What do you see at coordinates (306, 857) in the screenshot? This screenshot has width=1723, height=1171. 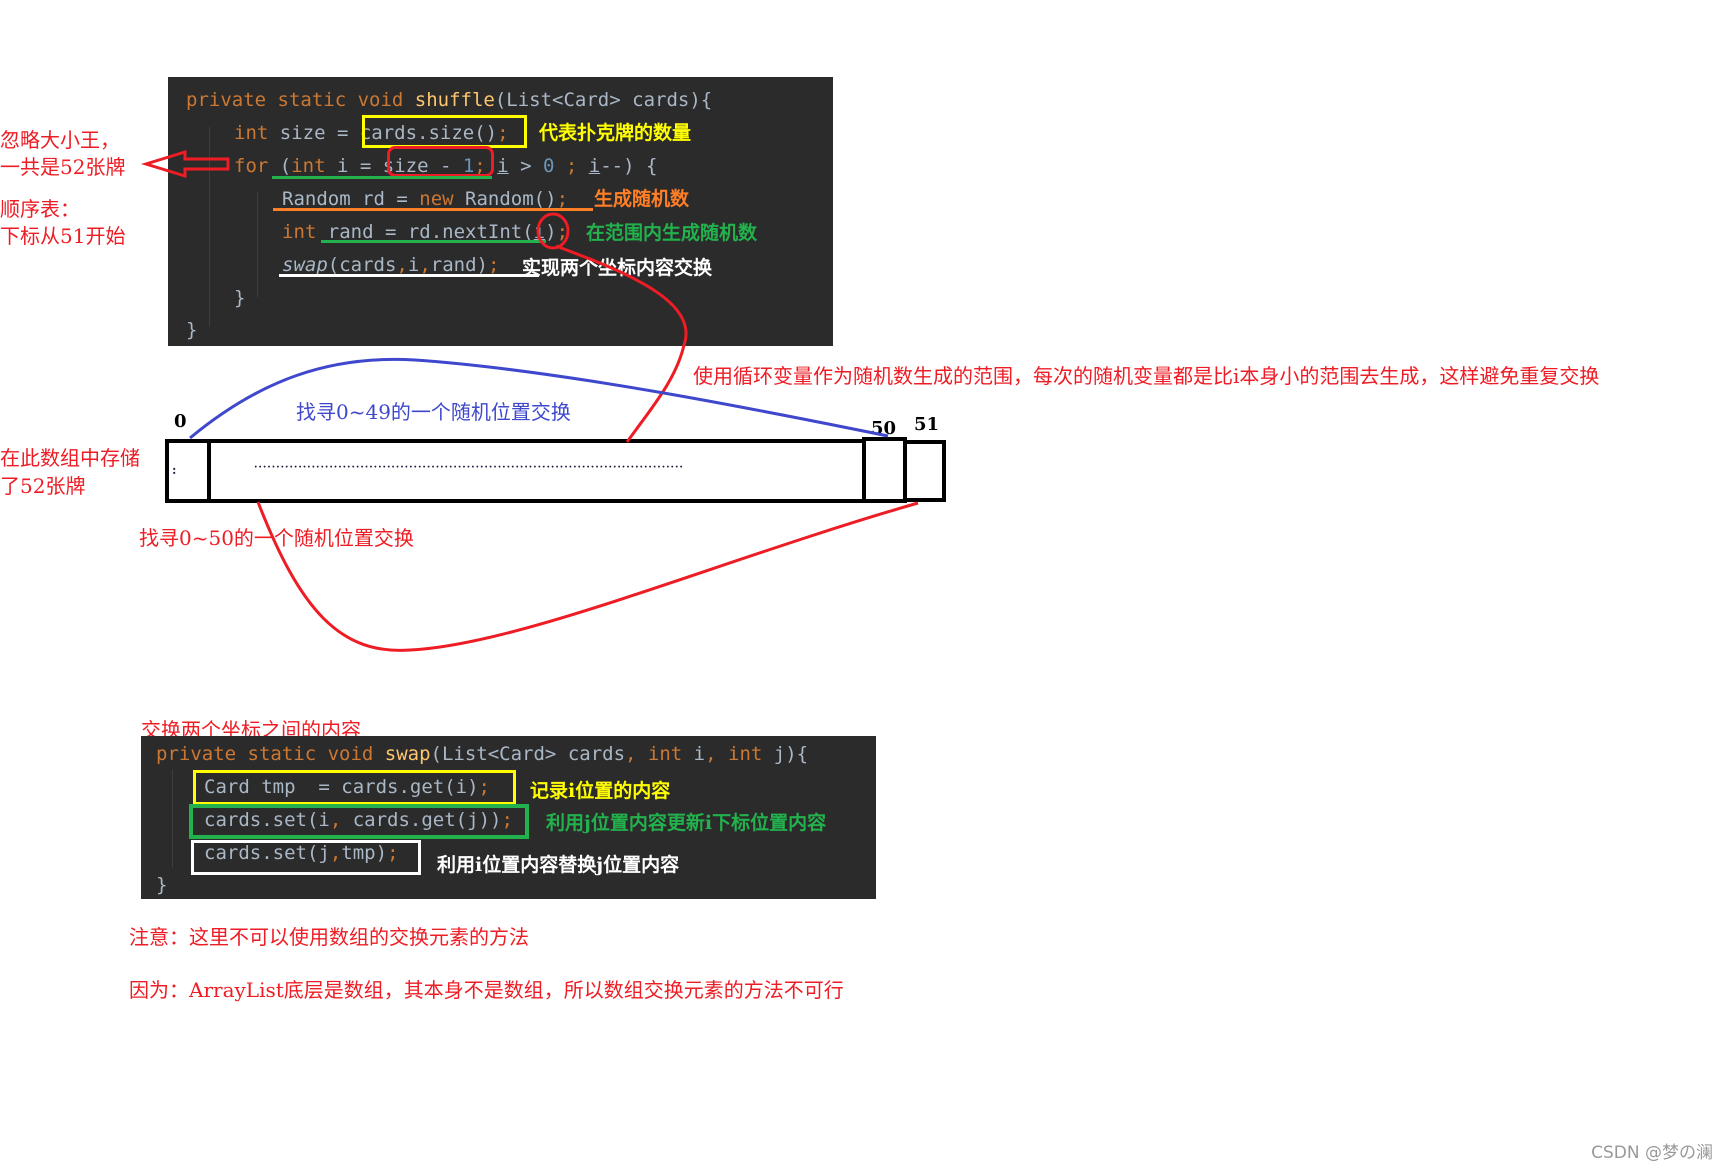 I see `highlight-box-set-j` at bounding box center [306, 857].